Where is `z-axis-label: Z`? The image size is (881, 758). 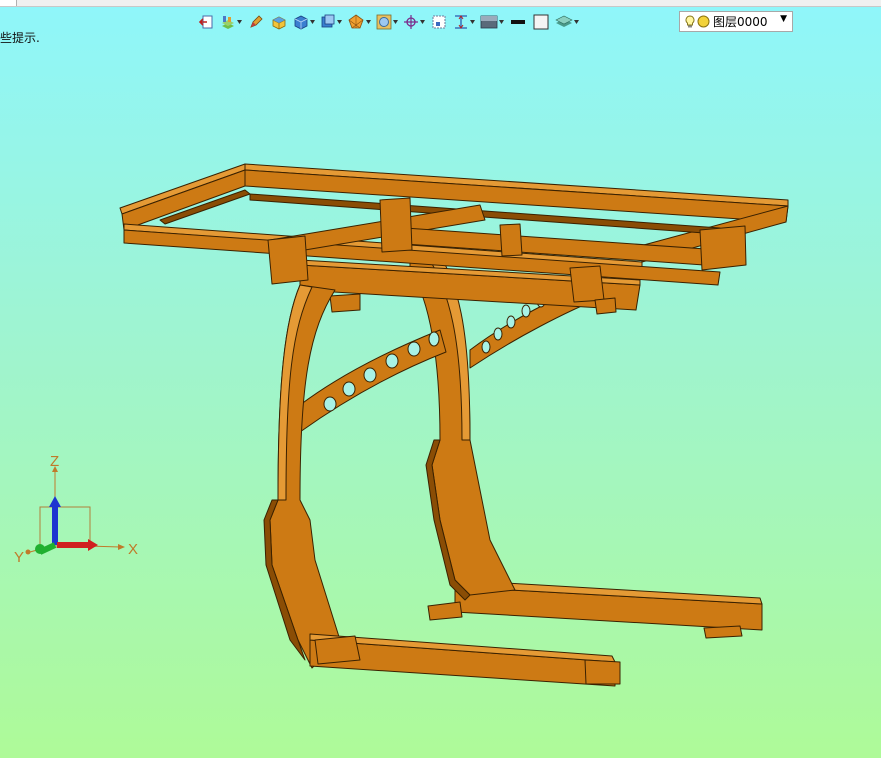 z-axis-label: Z is located at coordinates (54, 461).